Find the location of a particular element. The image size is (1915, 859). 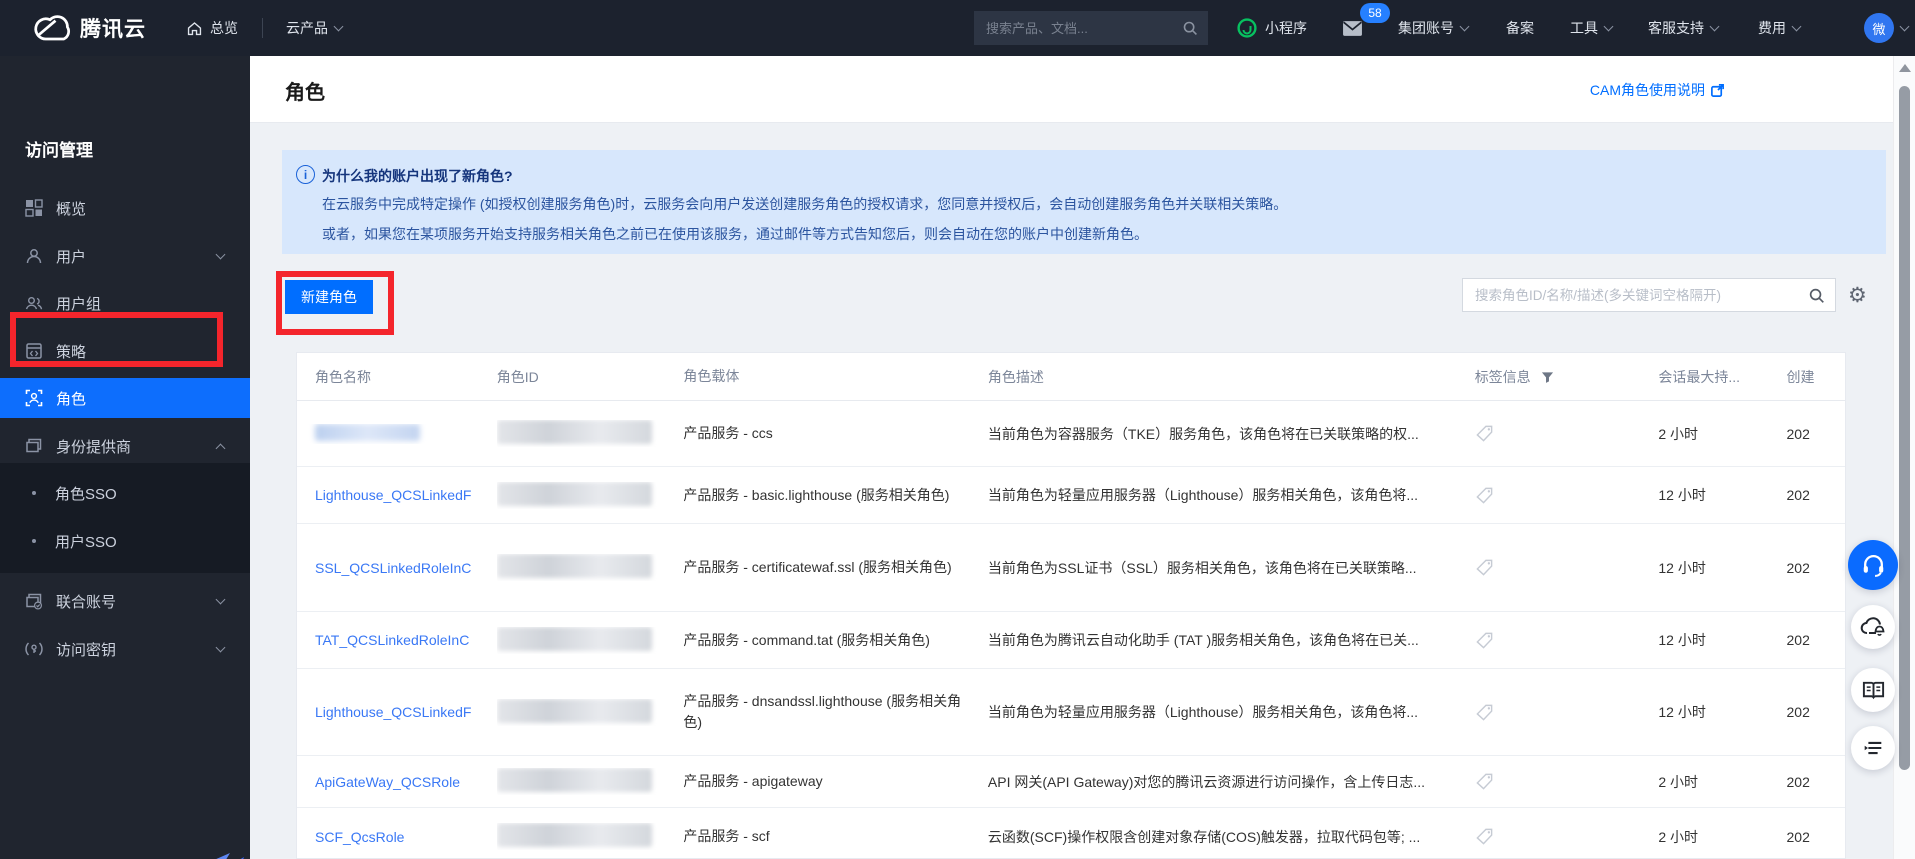

gear-icon: ⚙ is located at coordinates (1857, 295).